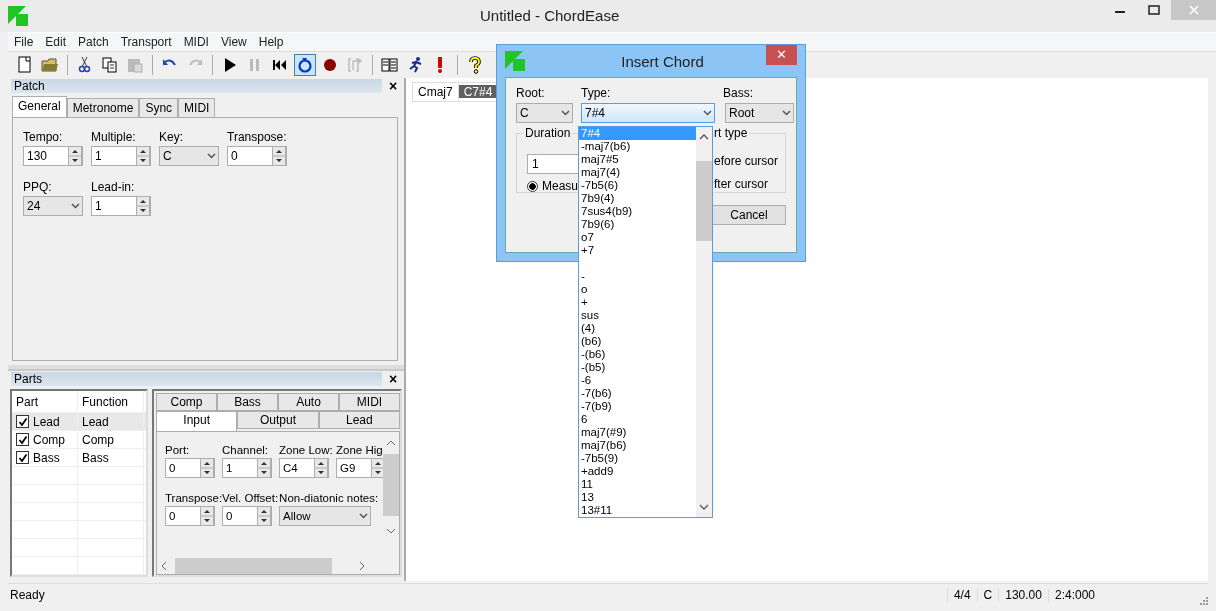 This screenshot has width=1216, height=611. What do you see at coordinates (560, 186) in the screenshot?
I see `radio-label: Measu` at bounding box center [560, 186].